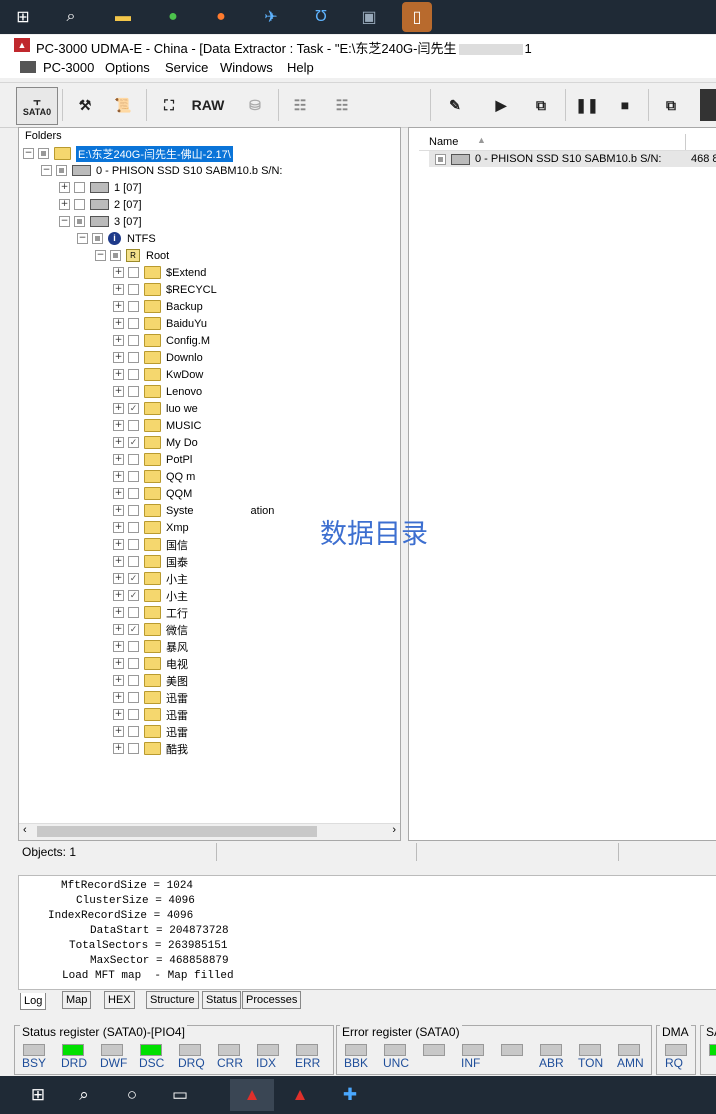 Image resolution: width=716 pixels, height=1114 pixels. What do you see at coordinates (150, 680) in the screenshot?
I see `tree-folder-item: + 美图` at bounding box center [150, 680].